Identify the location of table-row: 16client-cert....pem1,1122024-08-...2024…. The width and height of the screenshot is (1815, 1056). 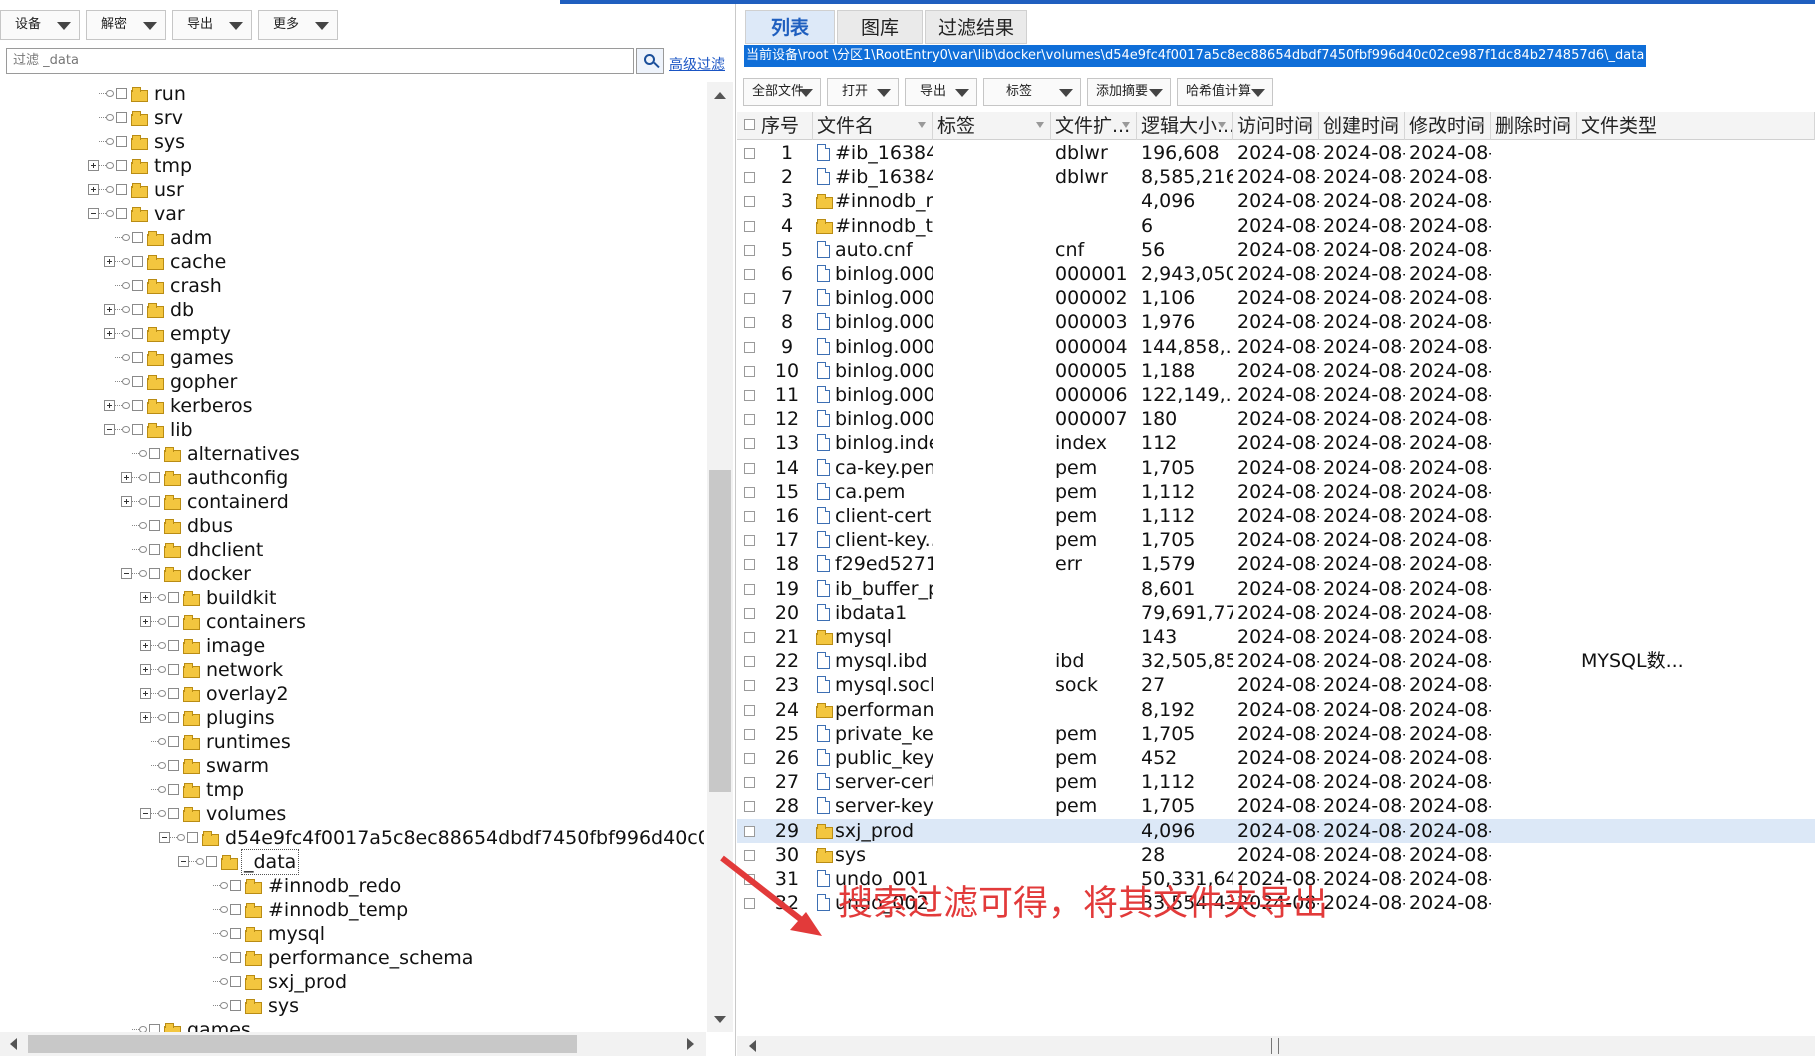
(1276, 516).